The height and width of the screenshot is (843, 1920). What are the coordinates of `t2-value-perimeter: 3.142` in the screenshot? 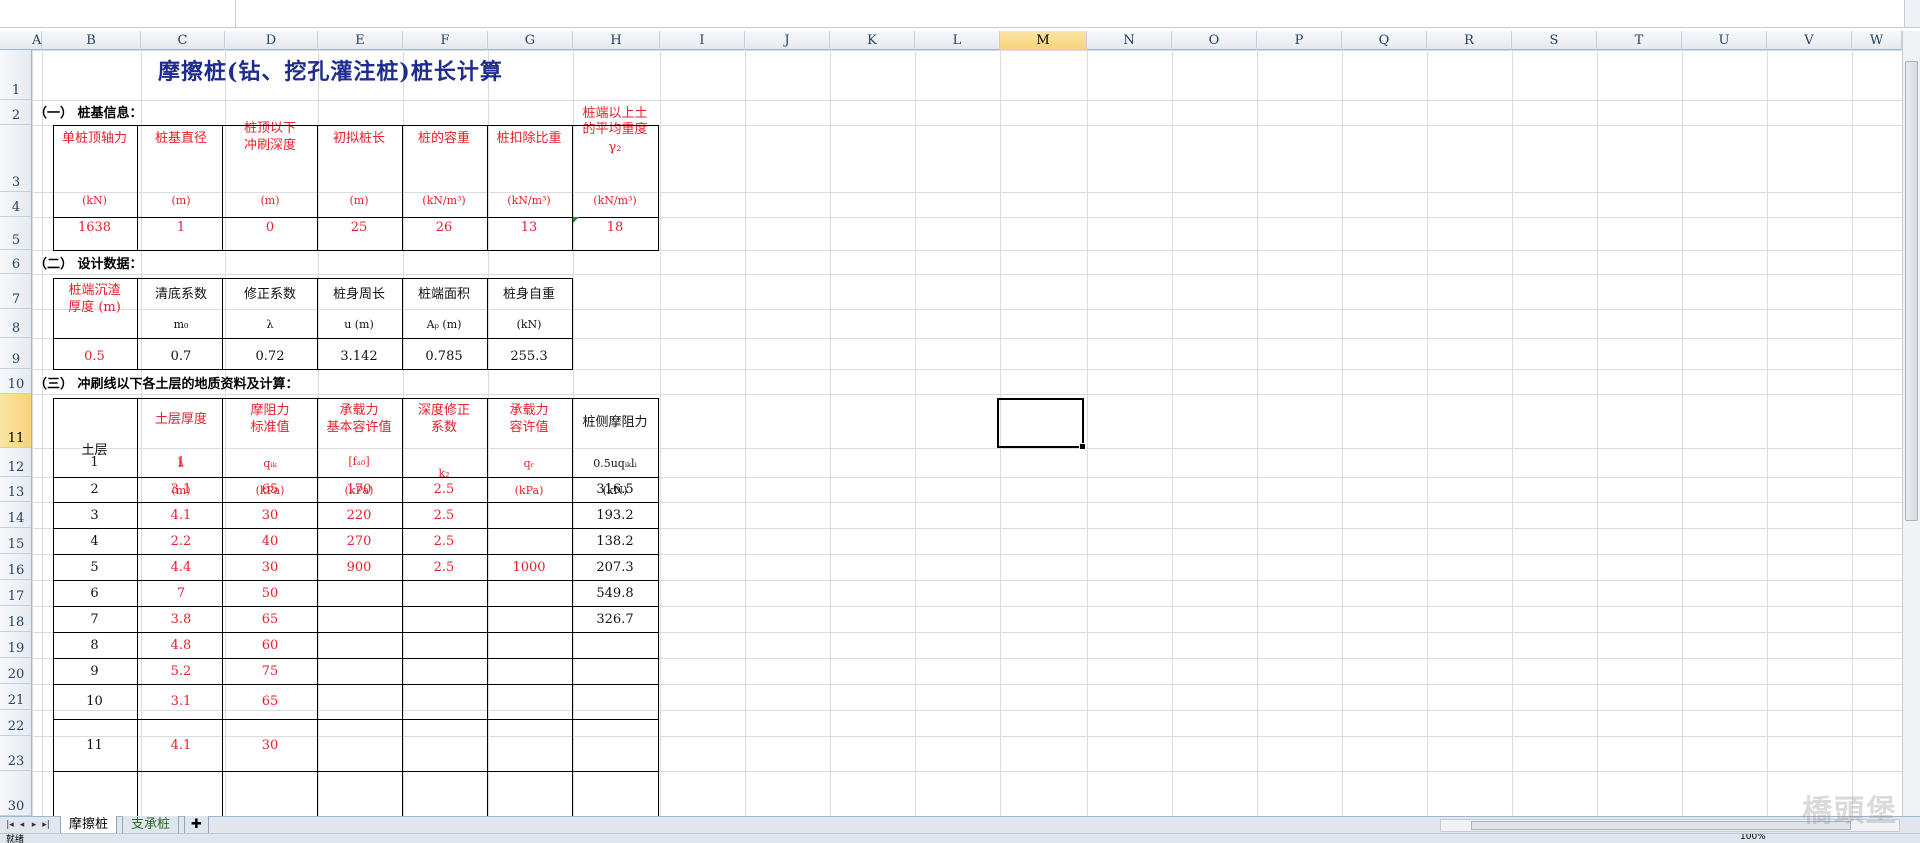 It's located at (359, 356).